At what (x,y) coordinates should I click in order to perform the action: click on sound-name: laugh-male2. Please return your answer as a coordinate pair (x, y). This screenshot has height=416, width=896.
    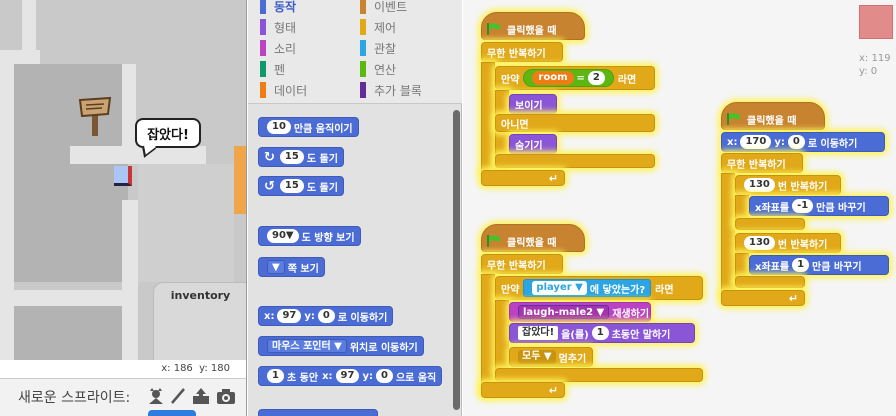
    Looking at the image, I should click on (558, 312).